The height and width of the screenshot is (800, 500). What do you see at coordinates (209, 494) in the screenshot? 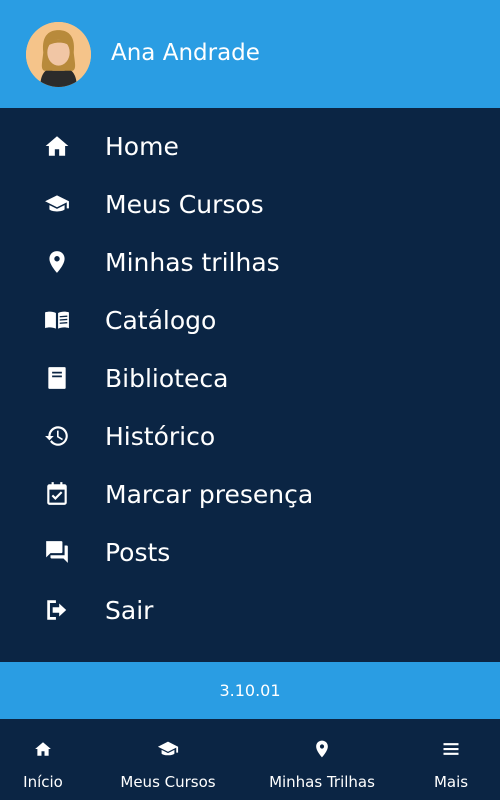
I see `menu-item-label: Marcar presença` at bounding box center [209, 494].